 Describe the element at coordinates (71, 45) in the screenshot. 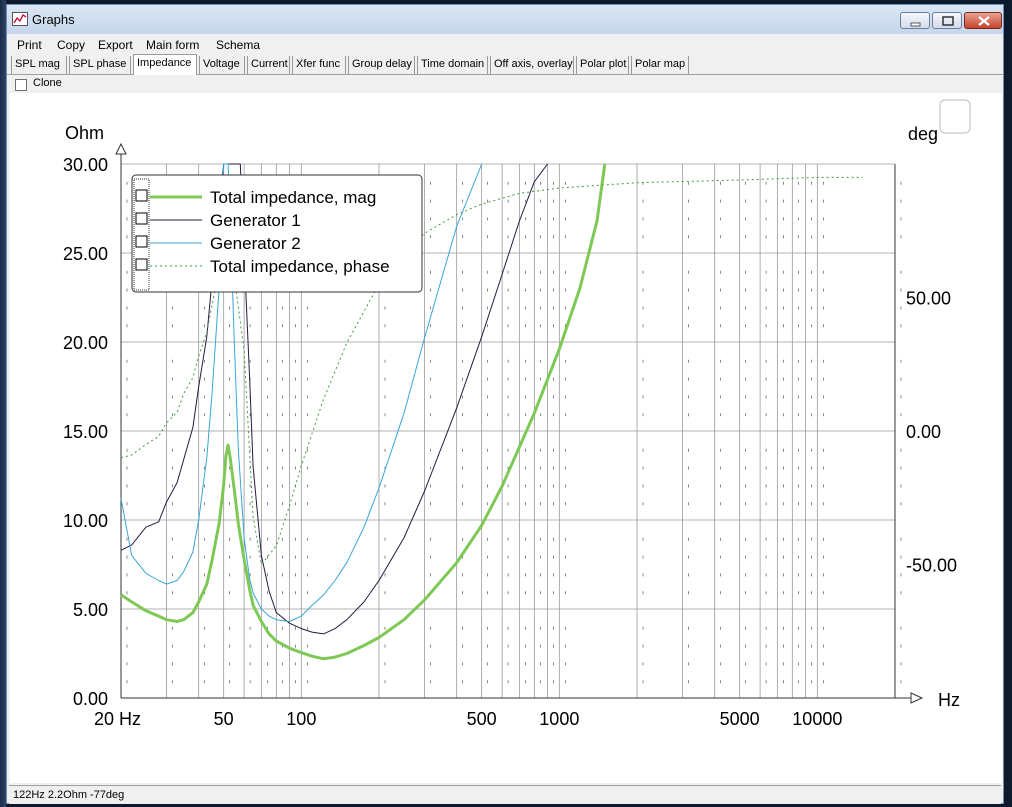

I see `menu-copy: Copy` at that location.